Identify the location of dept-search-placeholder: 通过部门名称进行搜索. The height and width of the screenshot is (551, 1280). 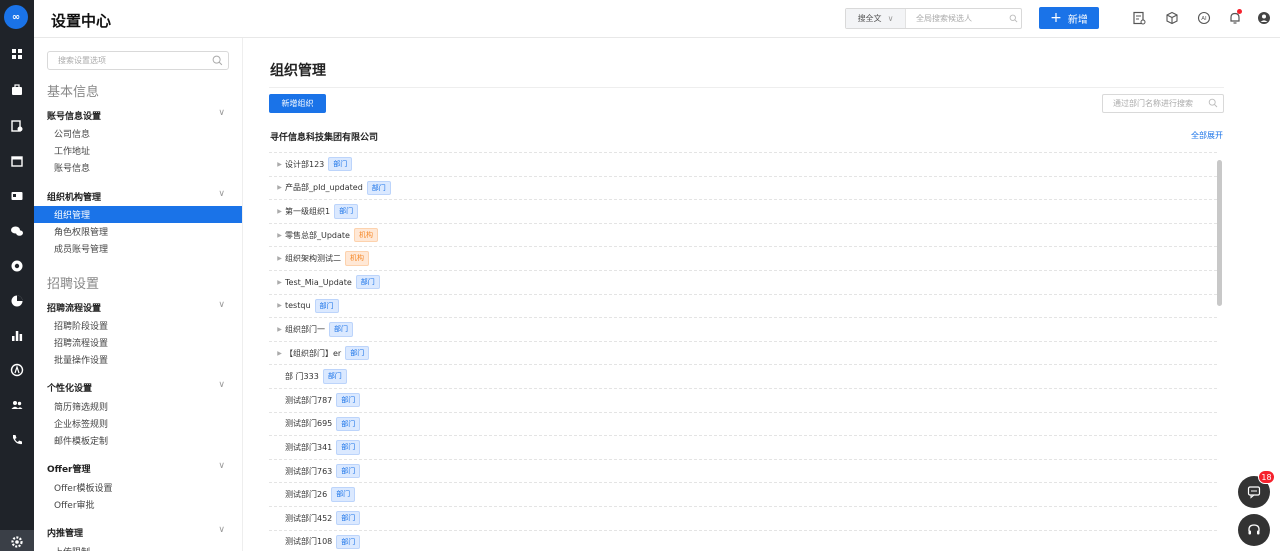
(1153, 103).